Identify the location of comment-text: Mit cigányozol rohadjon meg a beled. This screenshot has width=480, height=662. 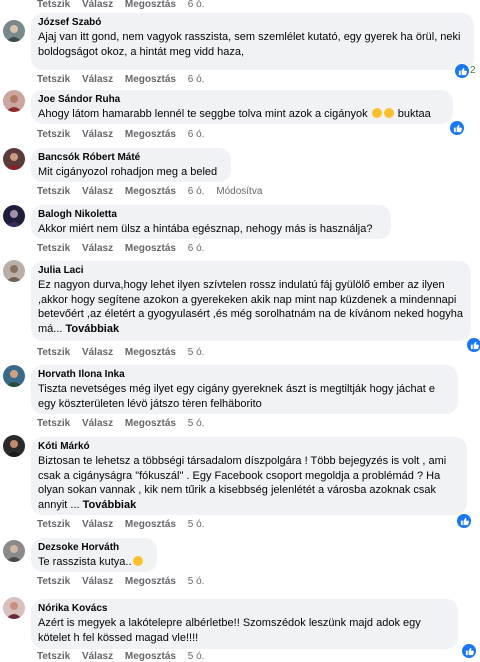
(128, 172).